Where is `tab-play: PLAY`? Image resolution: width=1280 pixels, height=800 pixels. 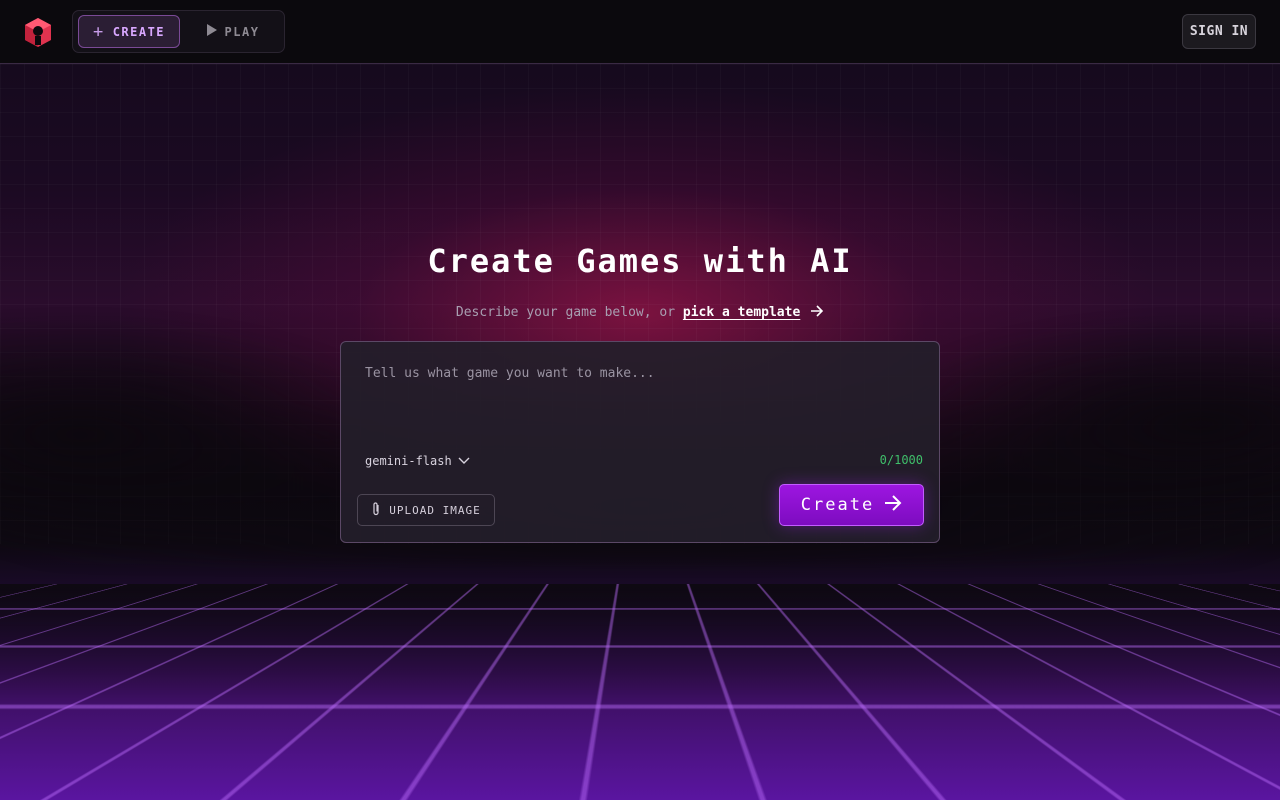
tab-play: PLAY is located at coordinates (233, 31).